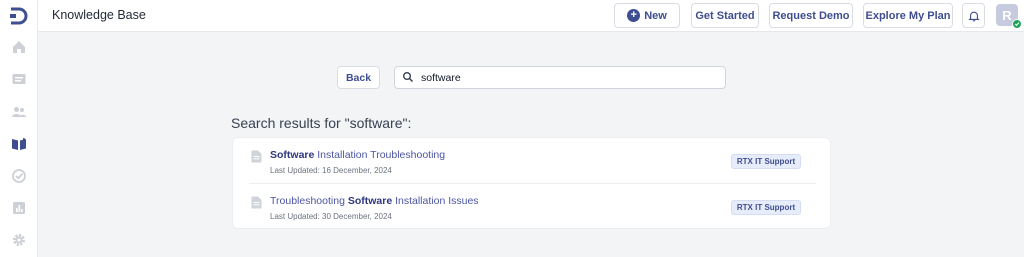 The height and width of the screenshot is (257, 1024). I want to click on search-box, so click(560, 77).